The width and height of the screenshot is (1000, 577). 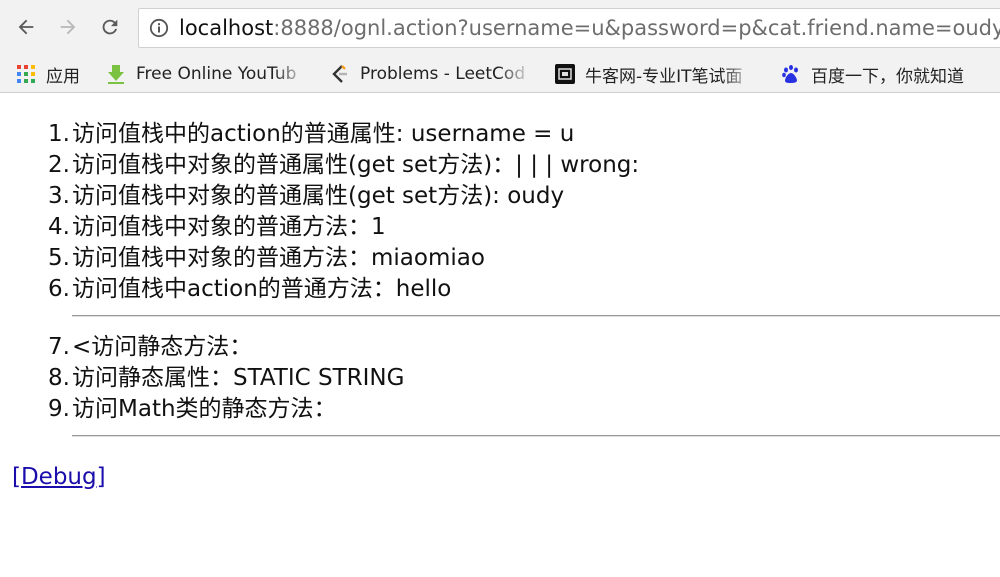 I want to click on item-number: 7., so click(x=59, y=347).